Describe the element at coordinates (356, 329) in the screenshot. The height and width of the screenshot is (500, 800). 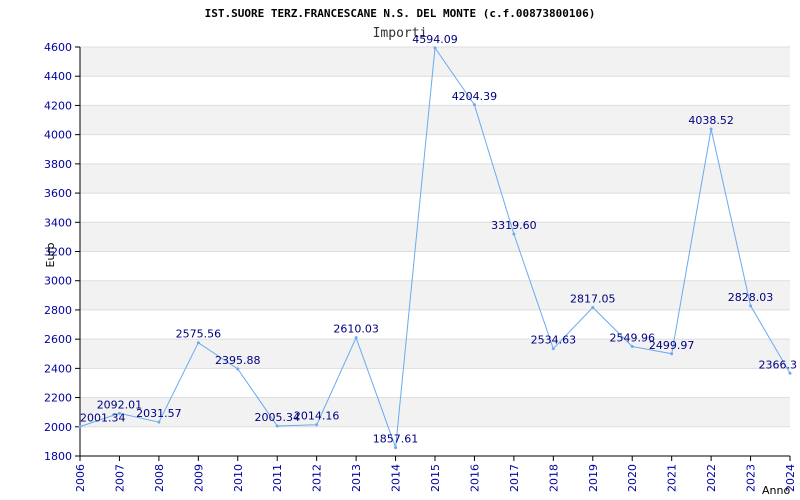
I see `data-label: 2610.03` at that location.